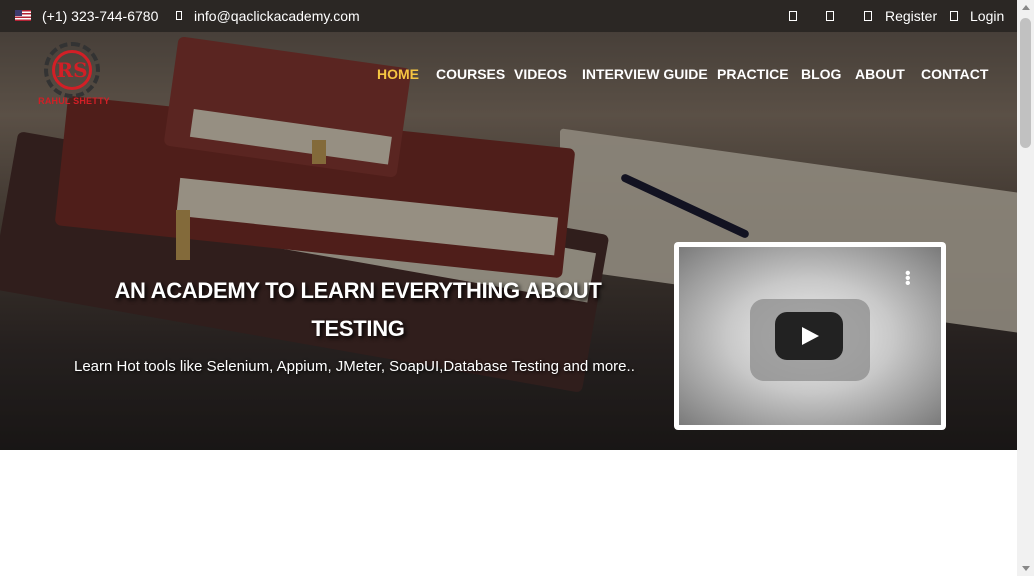 The width and height of the screenshot is (1034, 576). What do you see at coordinates (398, 74) in the screenshot?
I see `nav-home: HOME` at bounding box center [398, 74].